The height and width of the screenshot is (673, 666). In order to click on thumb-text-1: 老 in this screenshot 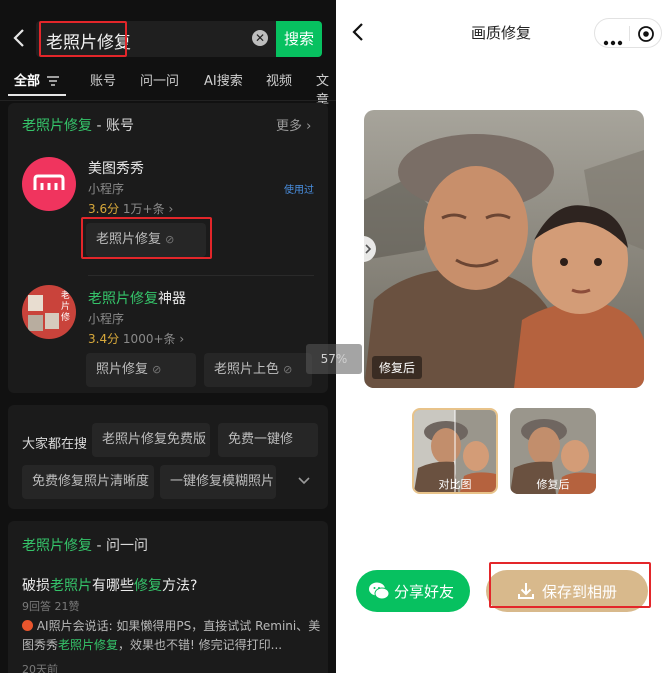, I will do `click(66, 296)`.